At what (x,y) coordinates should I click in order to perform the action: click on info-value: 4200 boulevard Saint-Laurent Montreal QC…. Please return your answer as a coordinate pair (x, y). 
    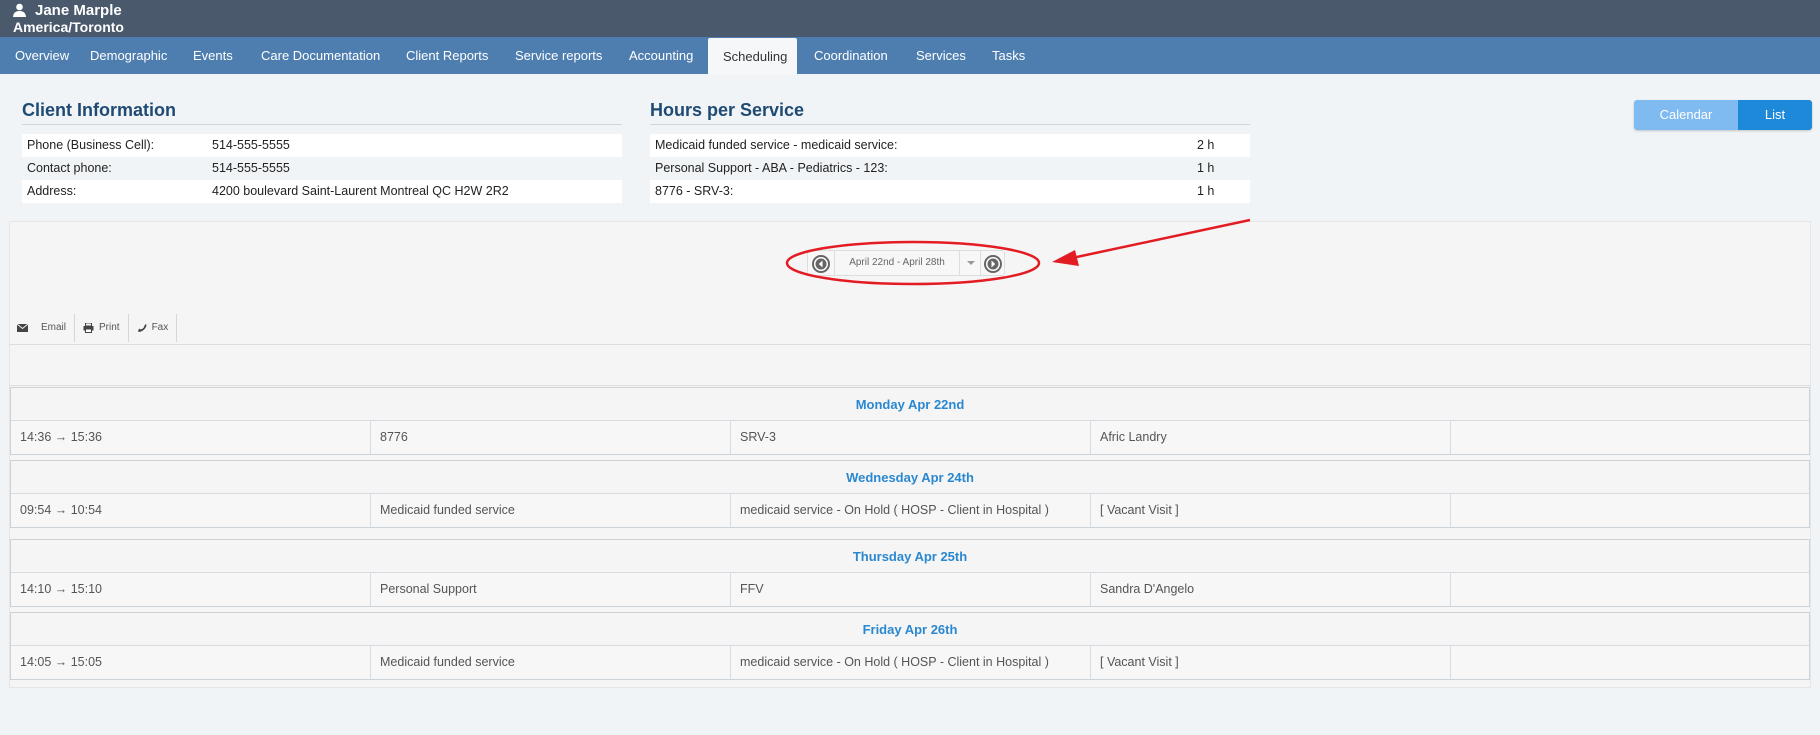
    Looking at the image, I should click on (360, 191).